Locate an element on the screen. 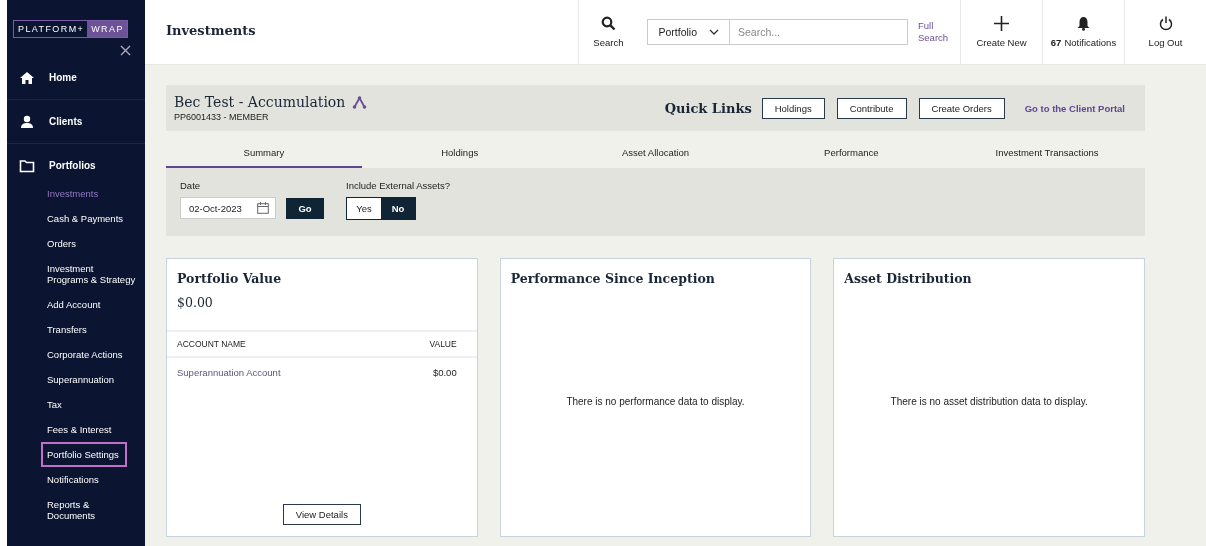 This screenshot has height=546, width=1206. log-out-button: Log Out is located at coordinates (1165, 32).